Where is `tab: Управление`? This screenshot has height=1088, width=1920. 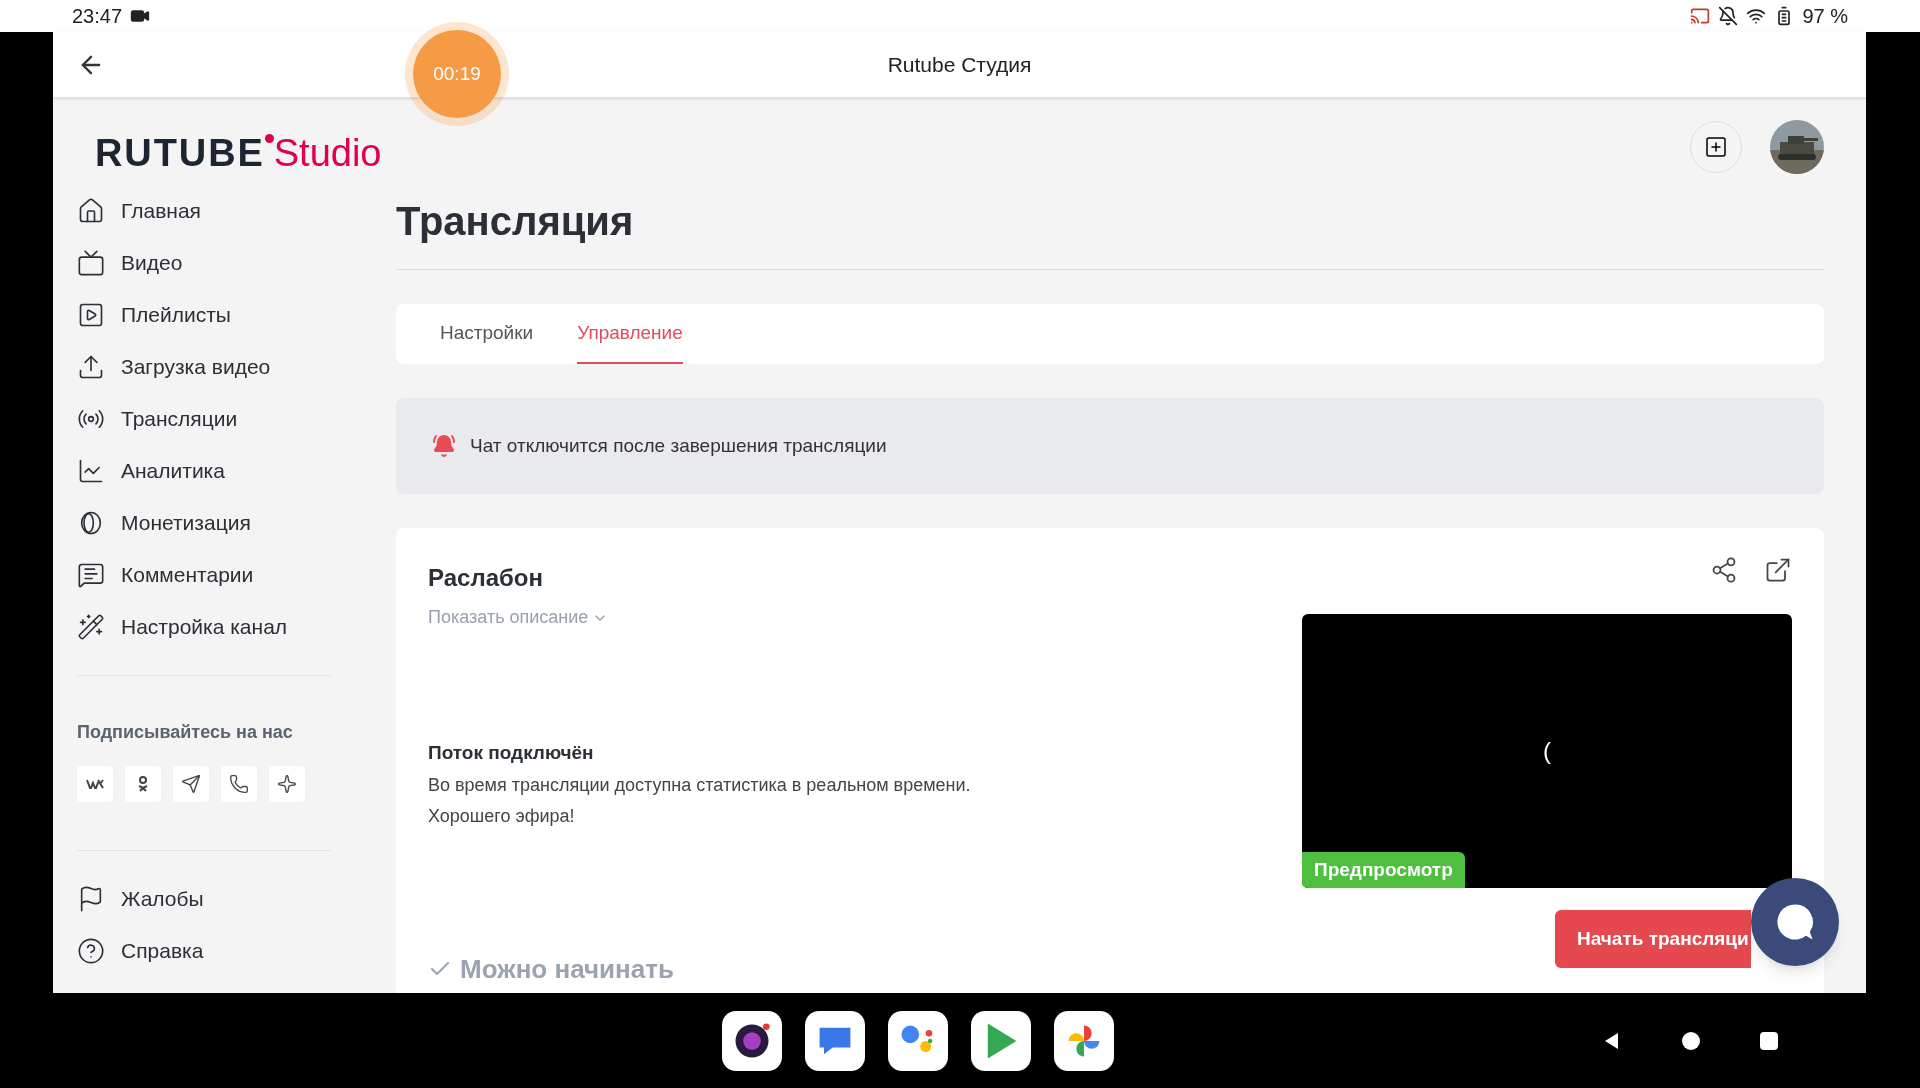
tab: Управление is located at coordinates (630, 334).